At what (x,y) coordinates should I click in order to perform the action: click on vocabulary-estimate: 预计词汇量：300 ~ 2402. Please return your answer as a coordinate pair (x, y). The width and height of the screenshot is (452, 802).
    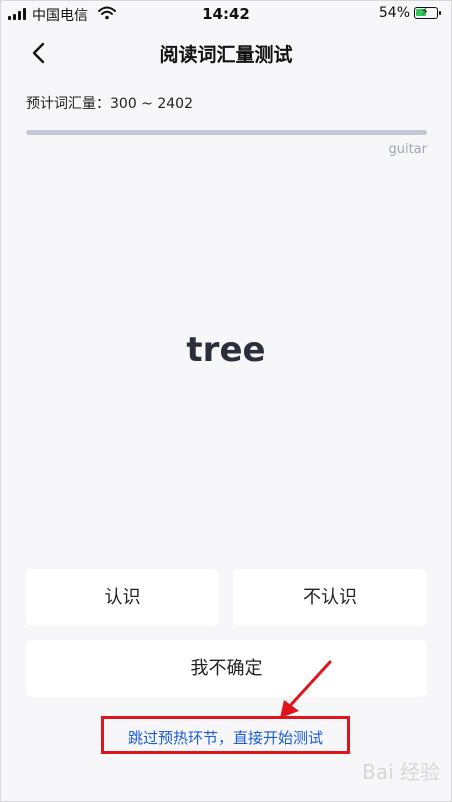
    Looking at the image, I should click on (109, 104).